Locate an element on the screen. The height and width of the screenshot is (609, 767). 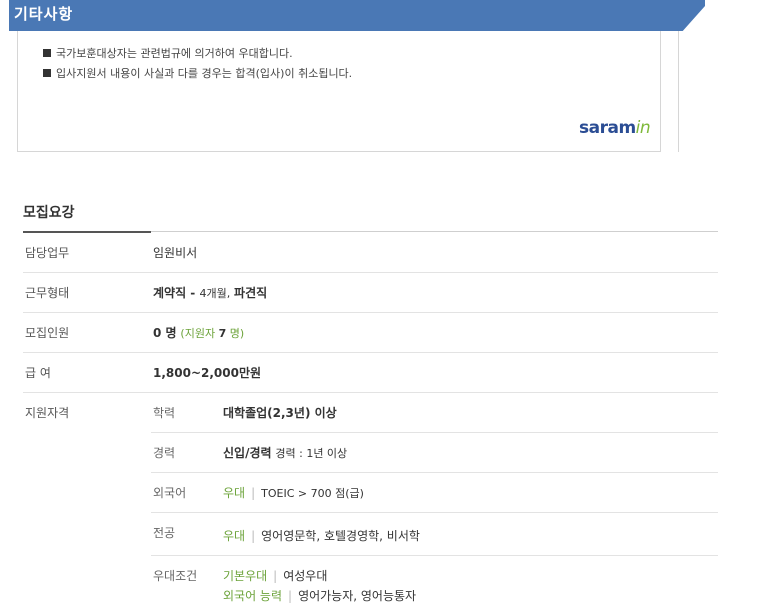
headcount-label: 모집인원 is located at coordinates (47, 333).